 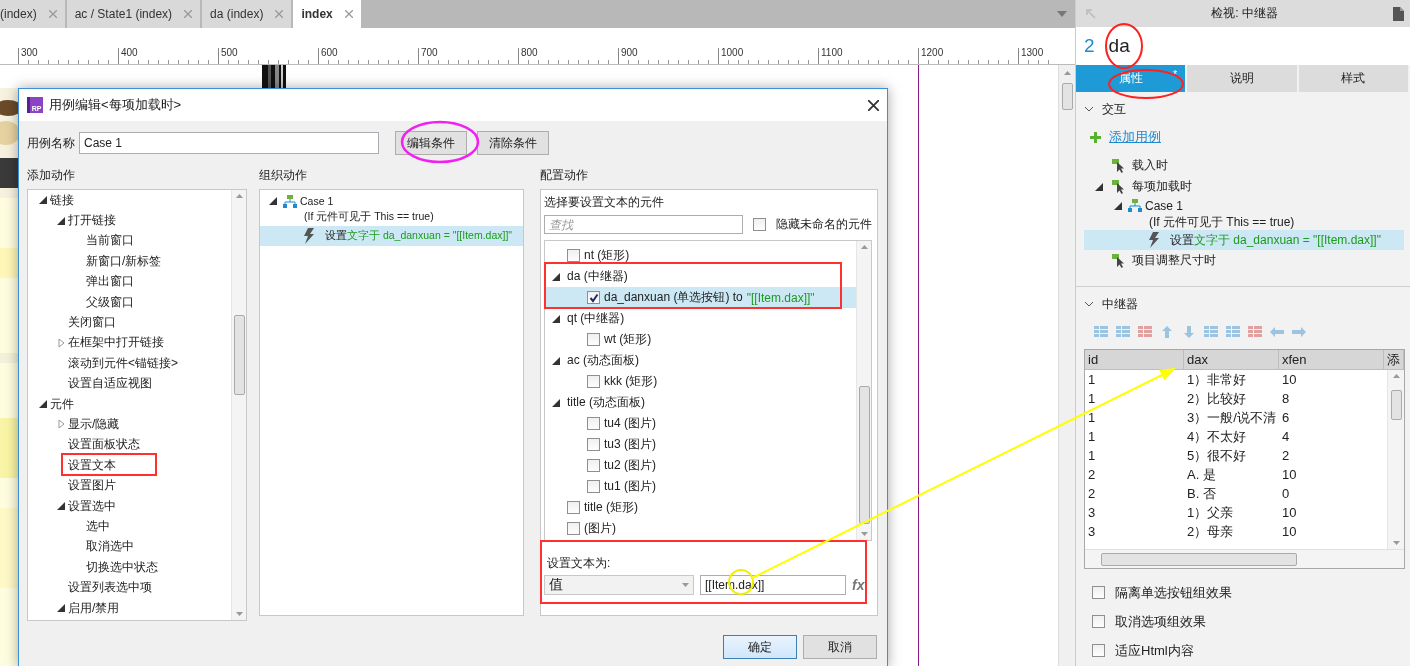 I want to click on widget-item: tu1 (图片), so click(x=700, y=486).